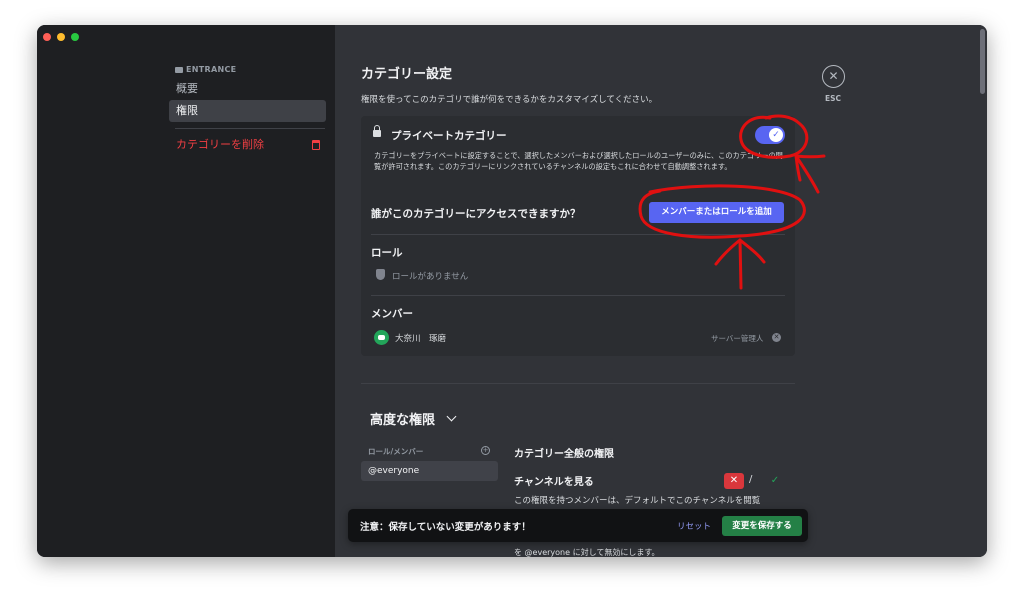  What do you see at coordinates (421, 339) in the screenshot?
I see `member-name: 大奈川 琢磨` at bounding box center [421, 339].